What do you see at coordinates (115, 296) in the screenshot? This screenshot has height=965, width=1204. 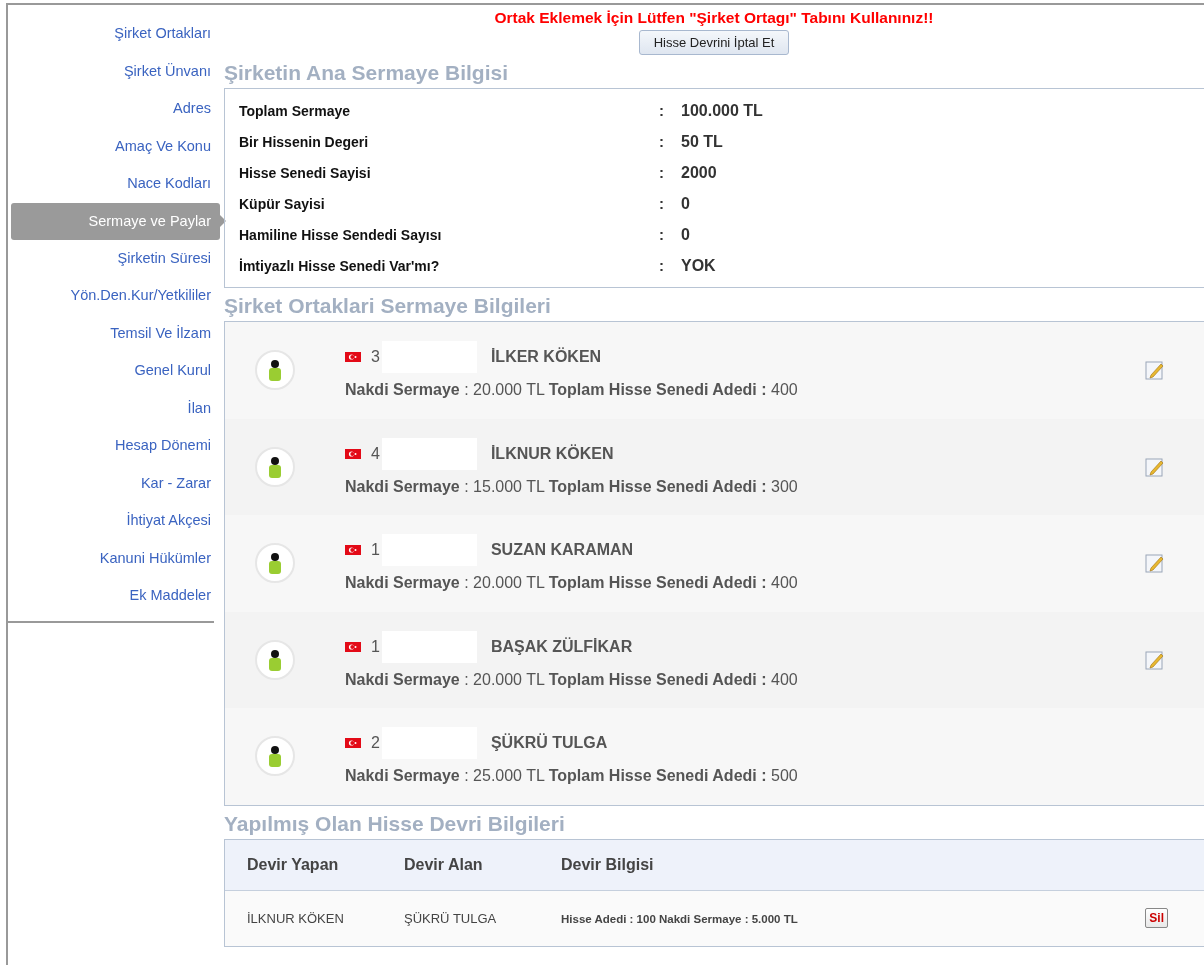 I see `sidebar-item: Yön.Den.Kur/Yetkililer` at bounding box center [115, 296].